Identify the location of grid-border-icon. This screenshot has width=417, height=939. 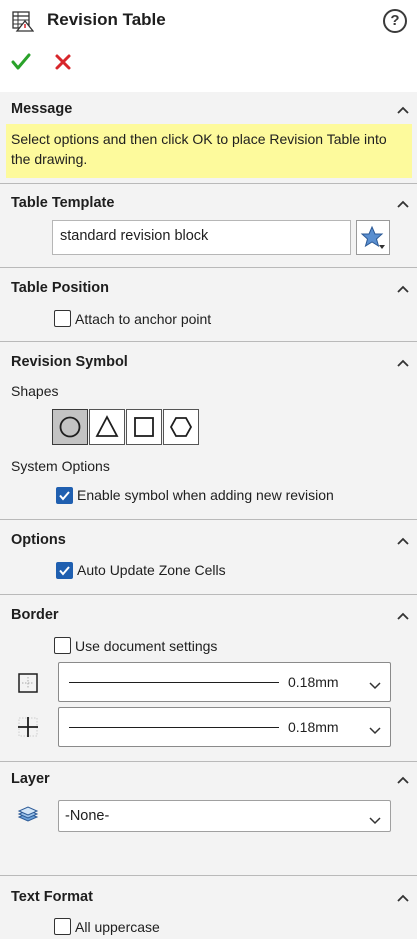
(28, 727).